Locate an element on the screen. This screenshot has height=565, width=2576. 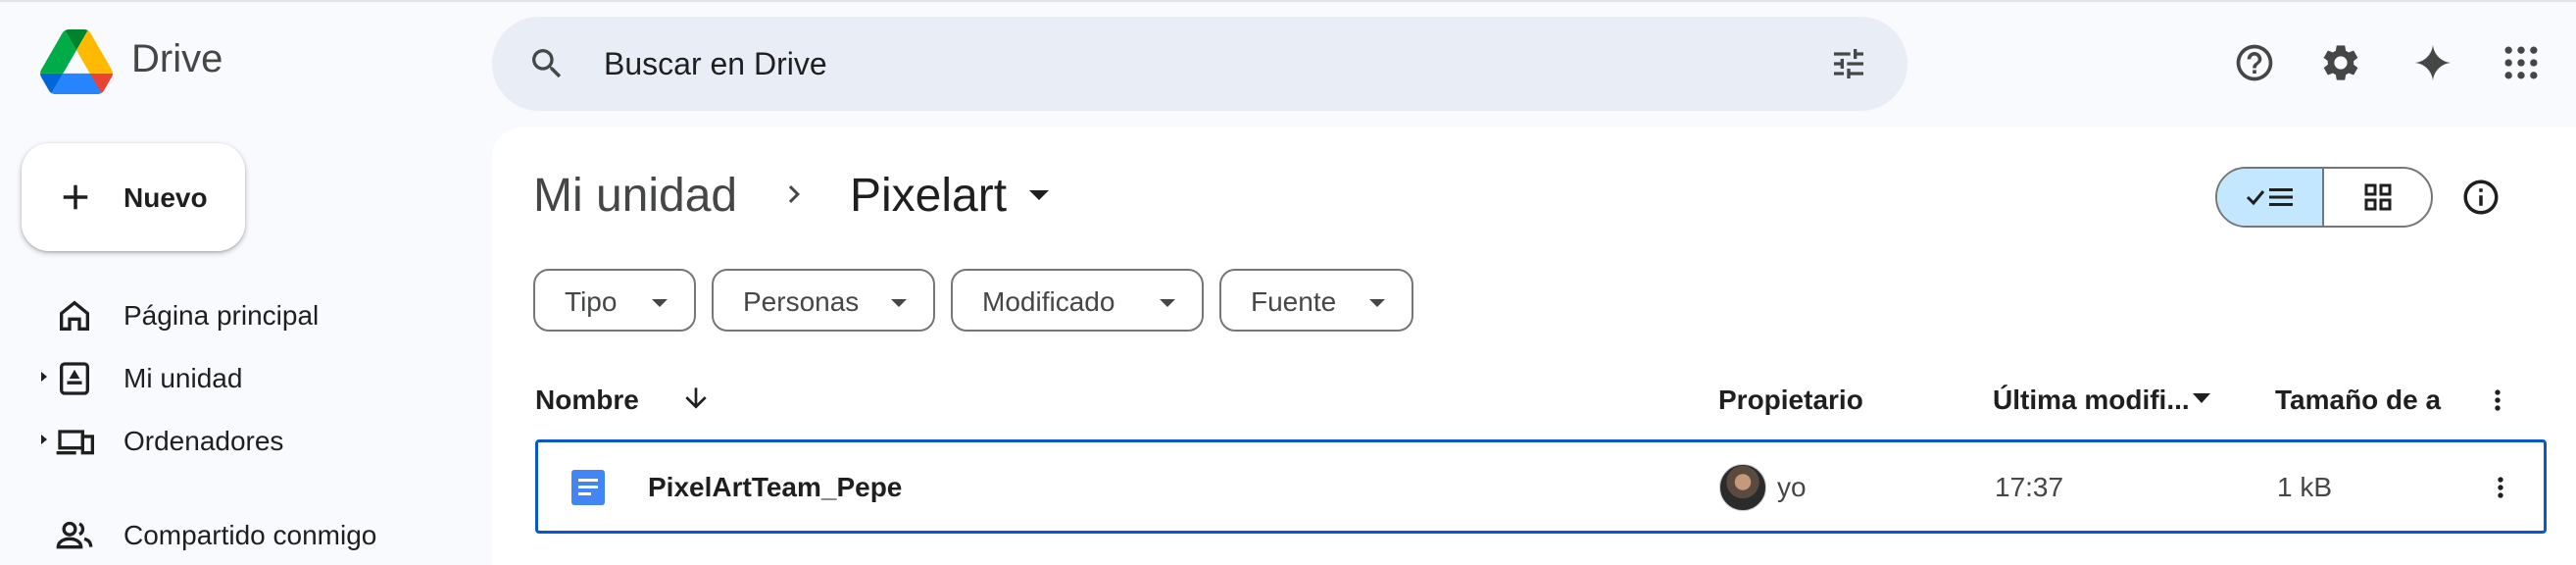
search-icon is located at coordinates (547, 63).